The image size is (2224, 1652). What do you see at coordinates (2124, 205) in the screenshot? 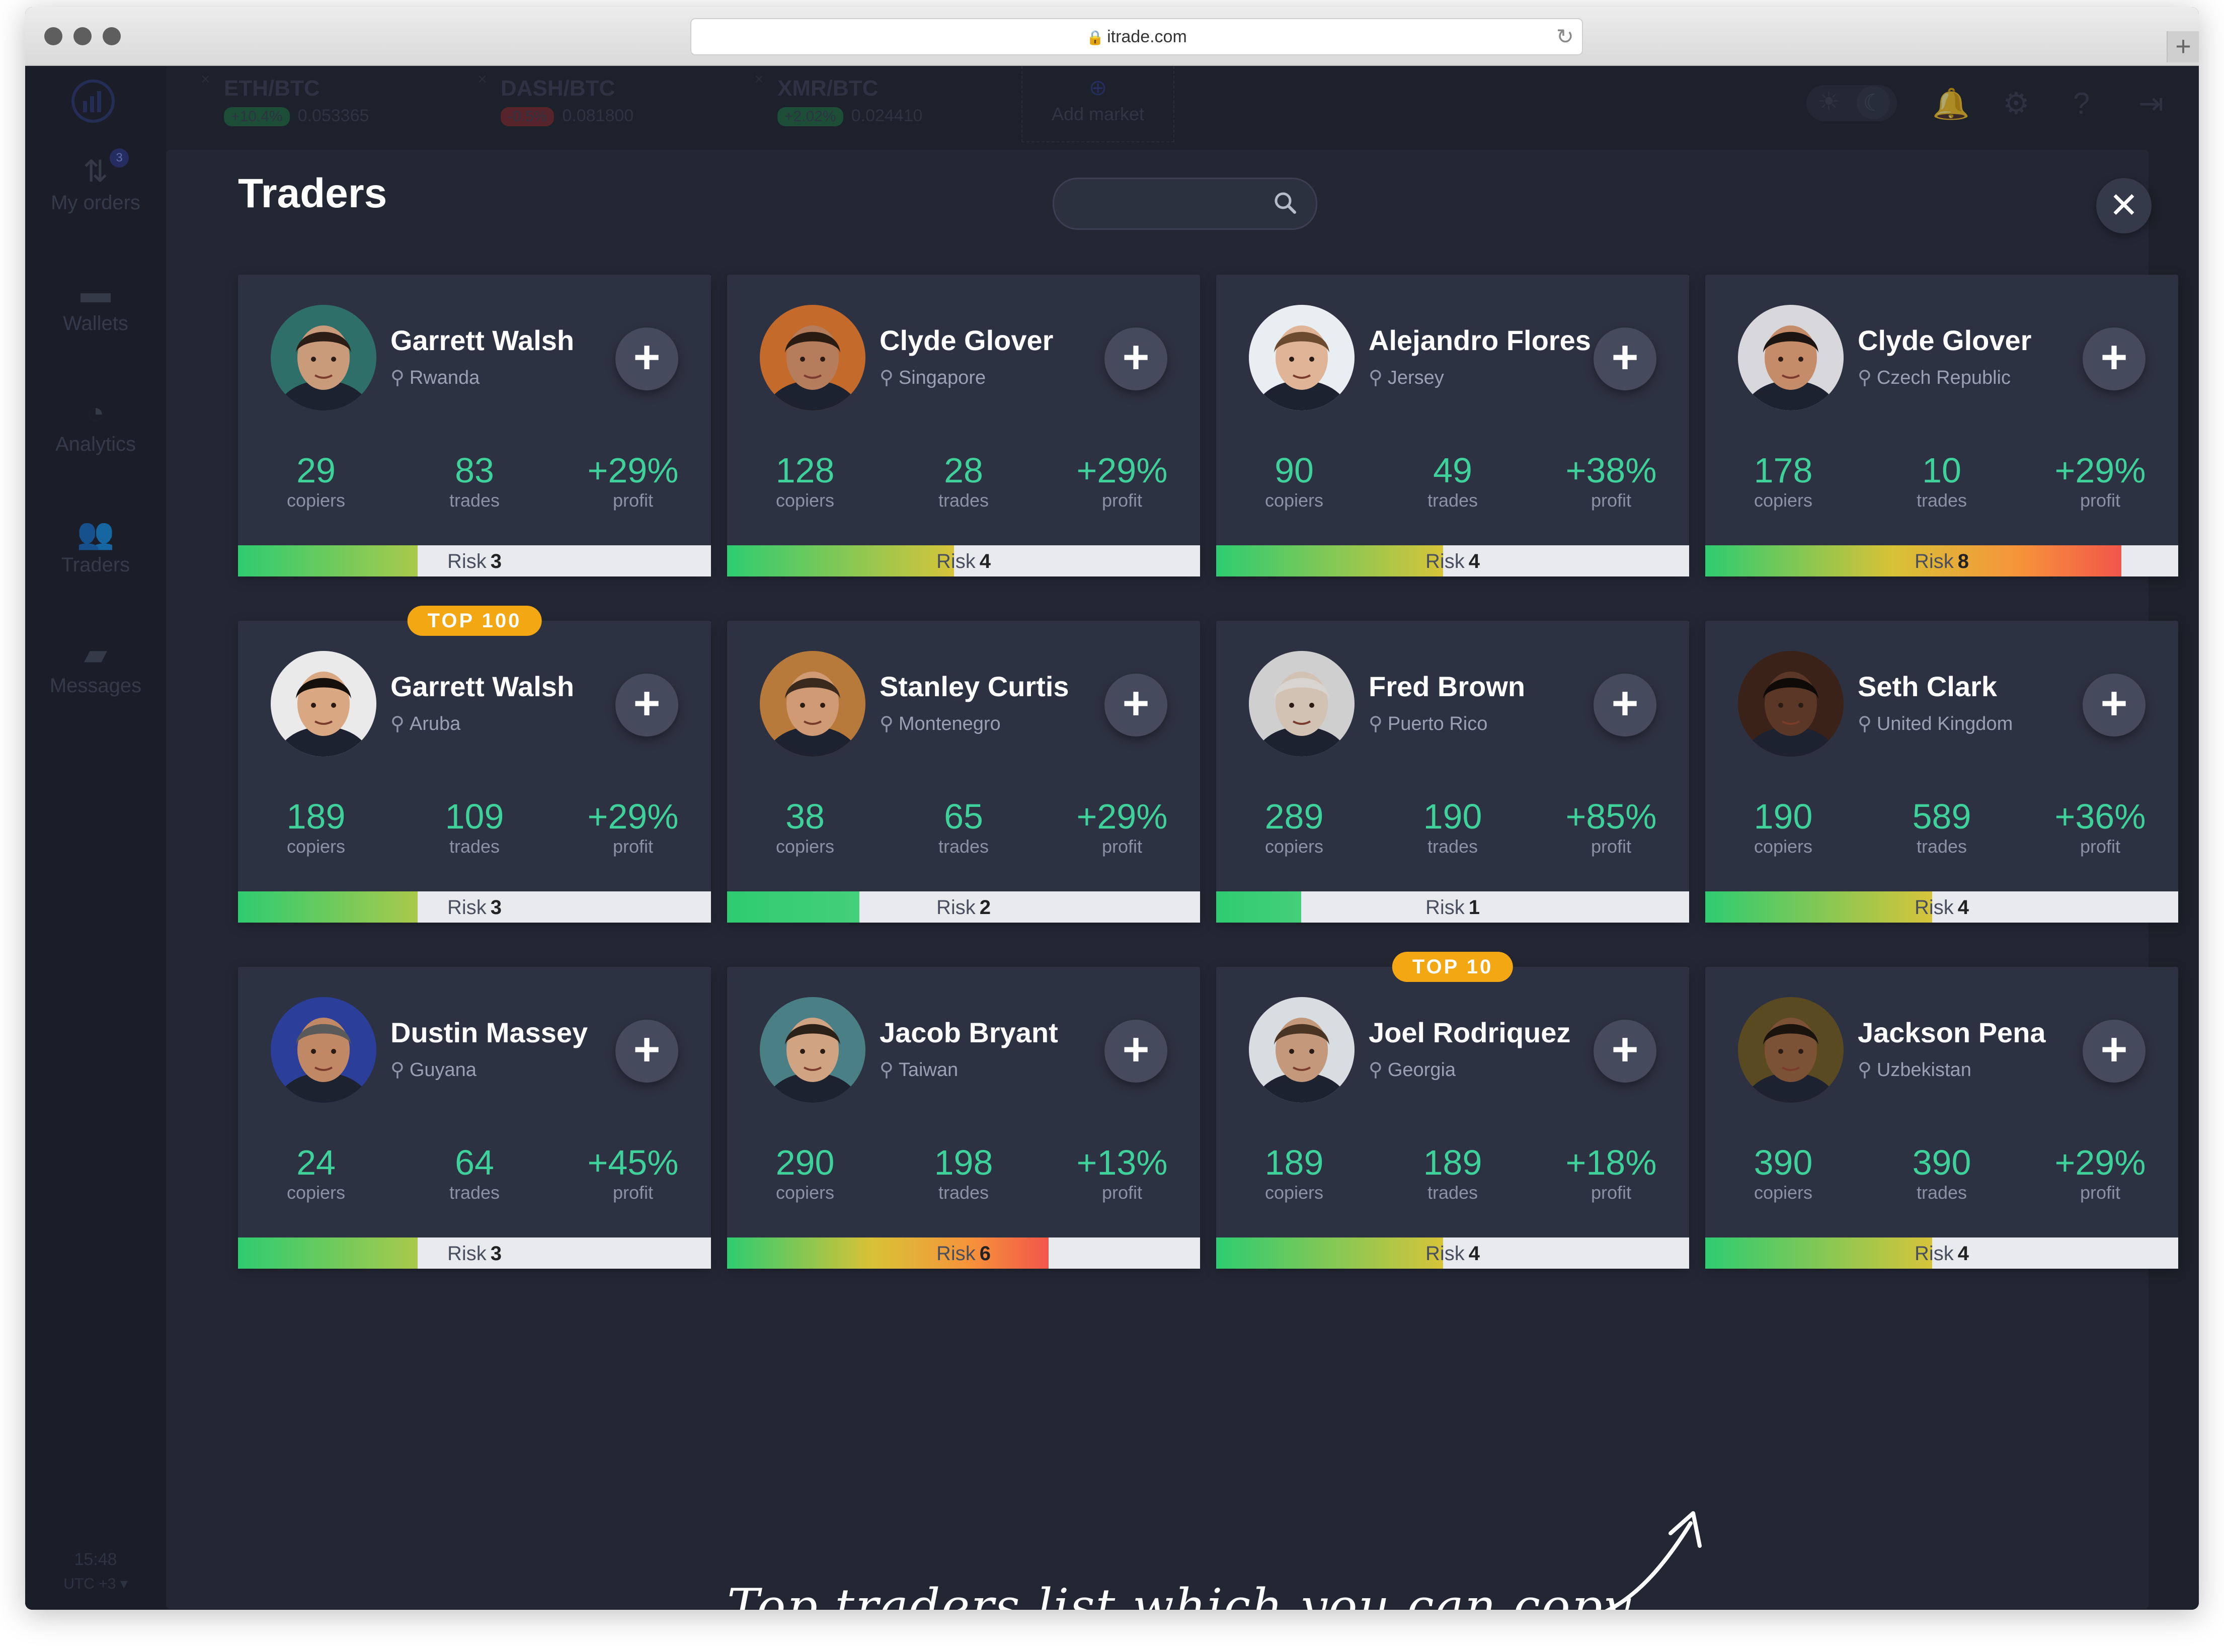
I see `close-panel-button: ✕` at bounding box center [2124, 205].